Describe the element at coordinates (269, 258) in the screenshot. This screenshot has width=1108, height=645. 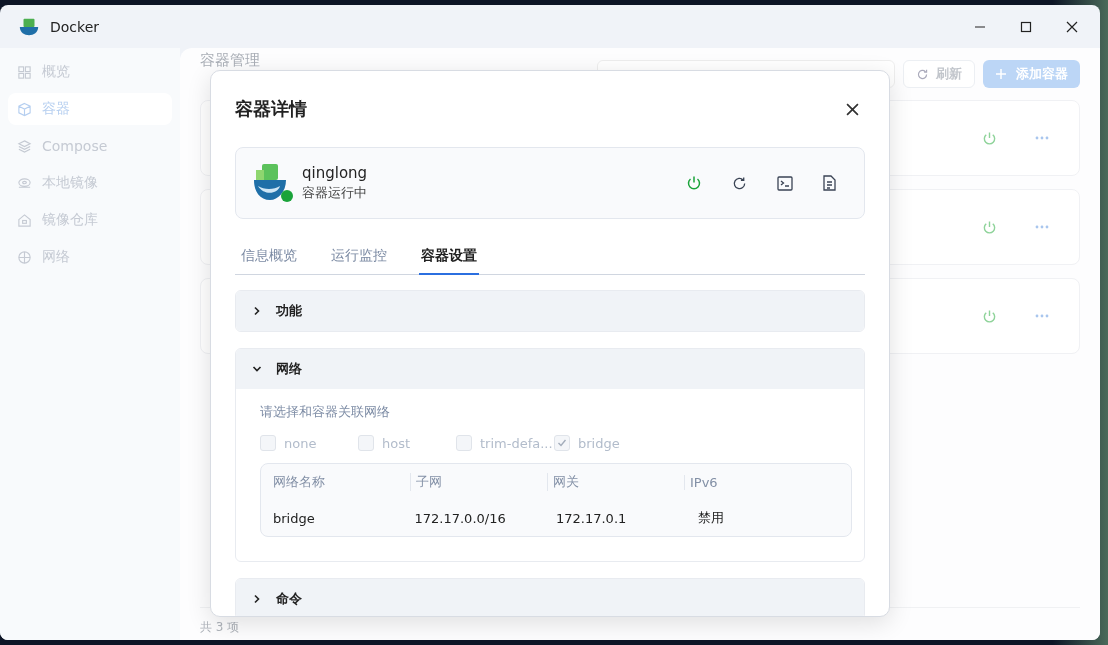
I see `tab: 信息概览` at that location.